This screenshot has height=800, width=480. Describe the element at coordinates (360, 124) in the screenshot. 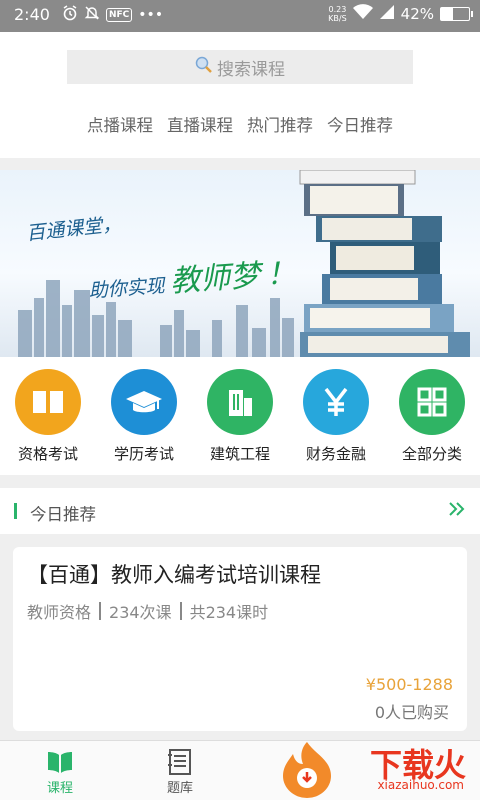

I see `tab-today-recommend: 今日推荐` at that location.